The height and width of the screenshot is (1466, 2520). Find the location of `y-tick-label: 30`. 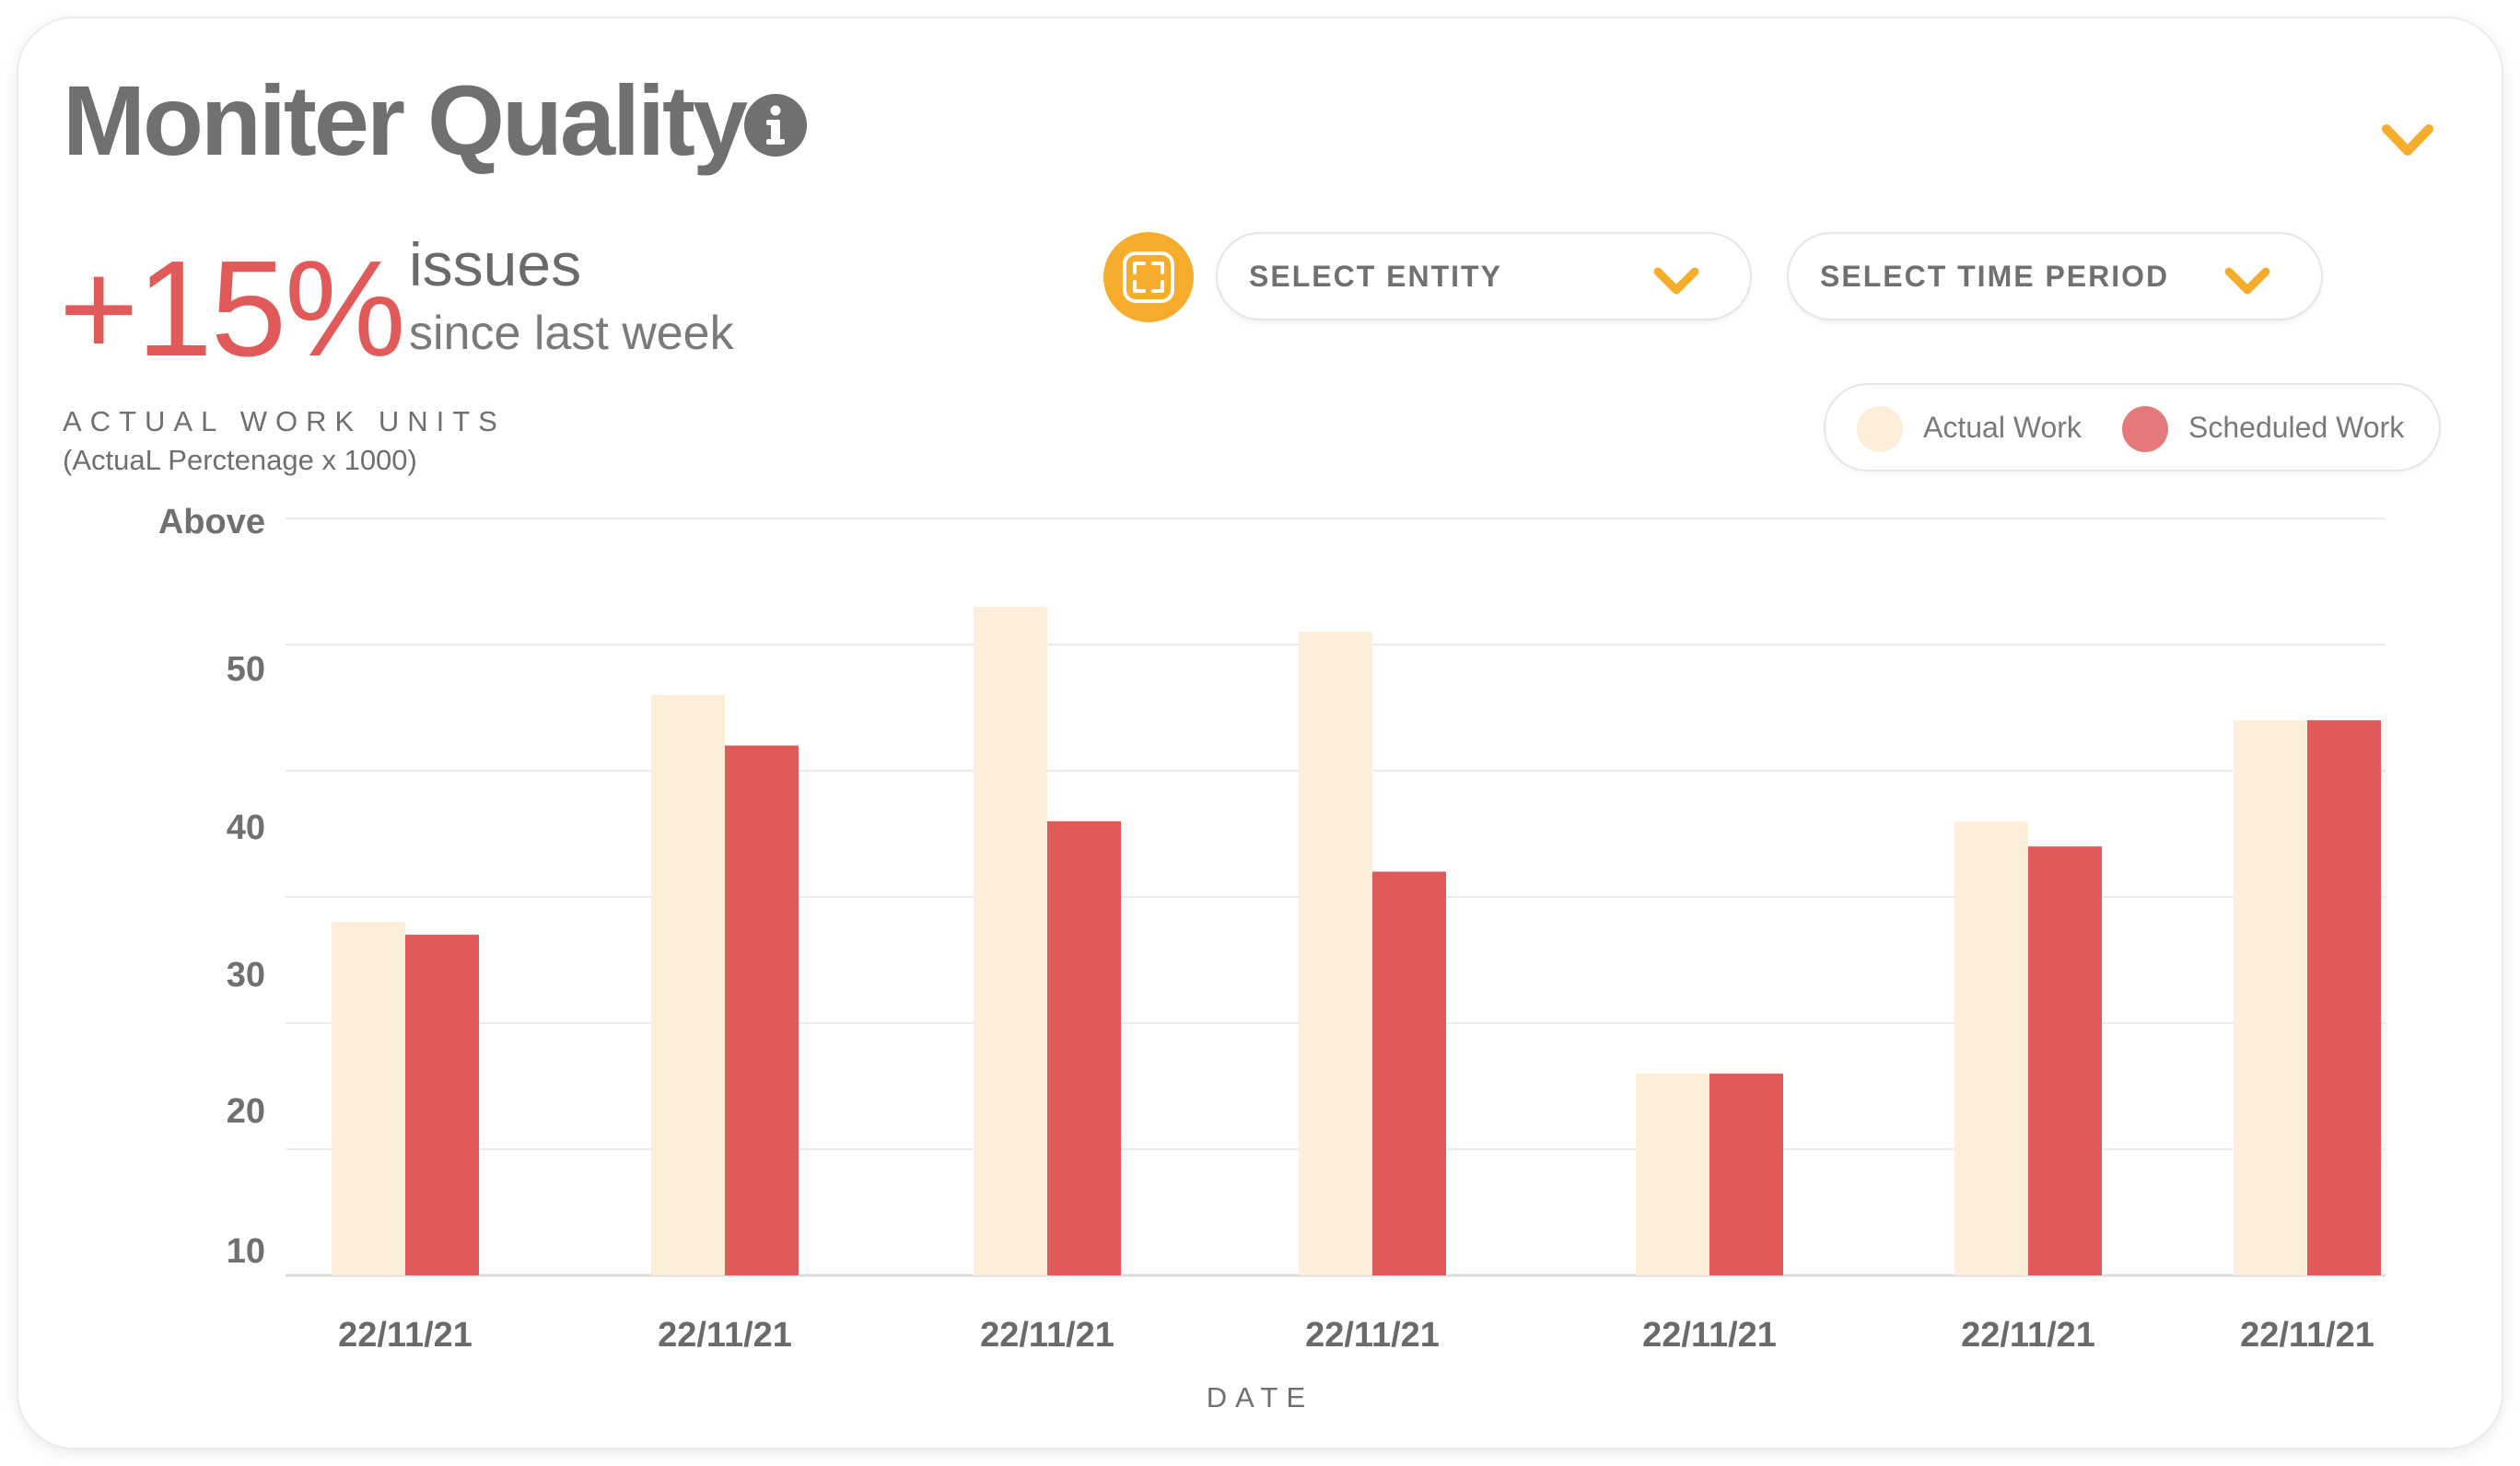

y-tick-label: 30 is located at coordinates (246, 975).